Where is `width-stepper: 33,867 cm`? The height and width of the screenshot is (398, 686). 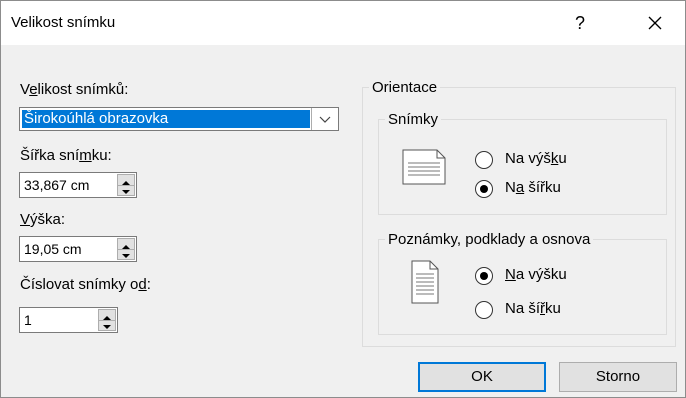 width-stepper: 33,867 cm is located at coordinates (78, 185).